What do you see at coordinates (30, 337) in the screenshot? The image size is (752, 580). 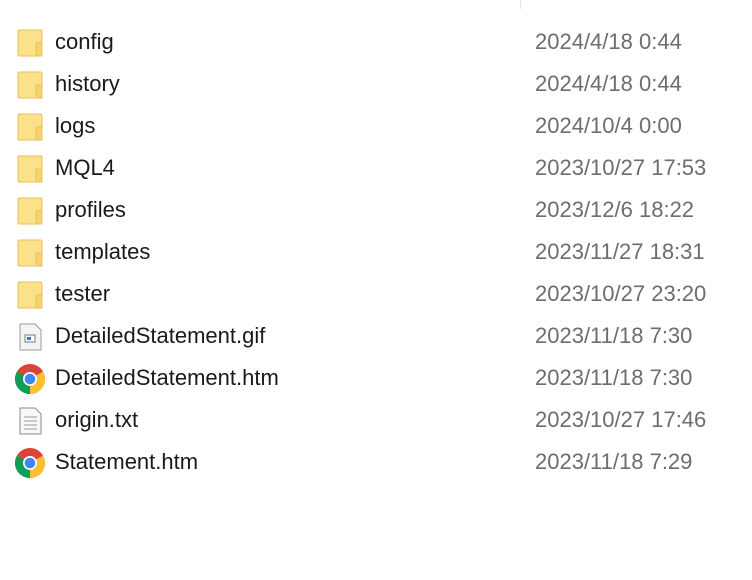 I see `image-file-icon` at bounding box center [30, 337].